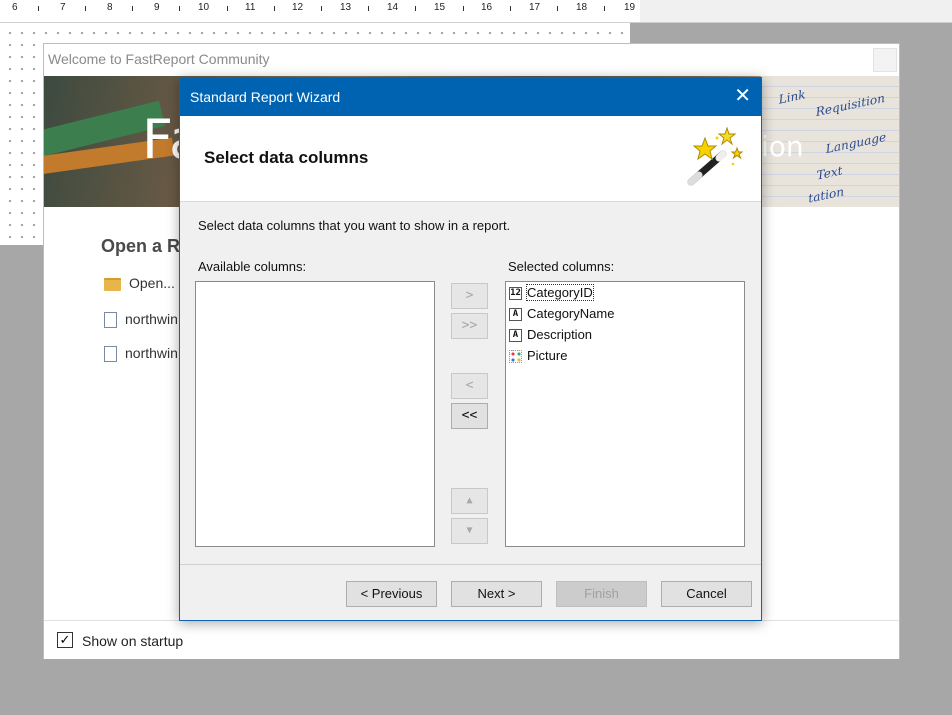 Image resolution: width=952 pixels, height=715 pixels. What do you see at coordinates (346, 7) in the screenshot?
I see `ruler-number: 13` at bounding box center [346, 7].